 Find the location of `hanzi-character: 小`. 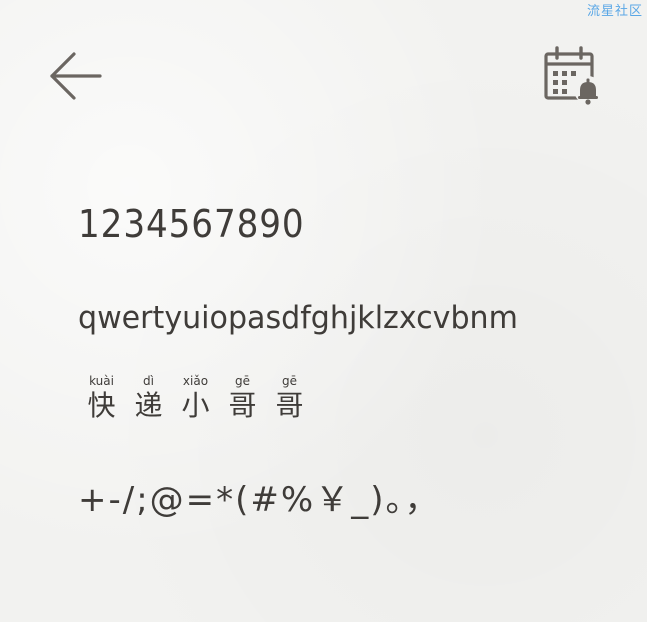

hanzi-character: 小 is located at coordinates (195, 405).